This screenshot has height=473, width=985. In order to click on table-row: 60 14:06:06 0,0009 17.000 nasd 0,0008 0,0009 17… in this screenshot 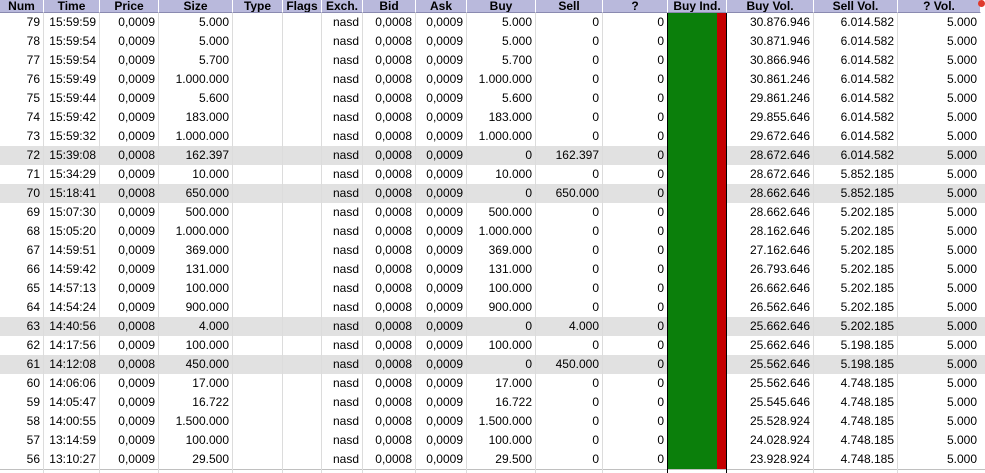, I will do `click(492, 383)`.